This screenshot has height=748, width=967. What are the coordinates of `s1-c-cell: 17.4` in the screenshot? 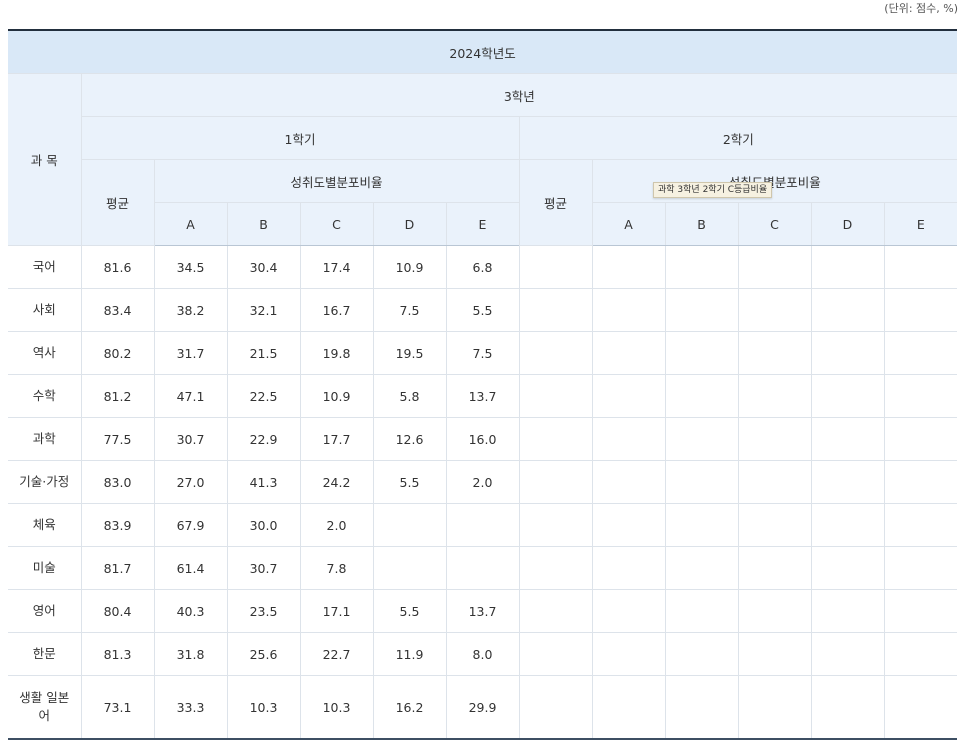 It's located at (336, 267).